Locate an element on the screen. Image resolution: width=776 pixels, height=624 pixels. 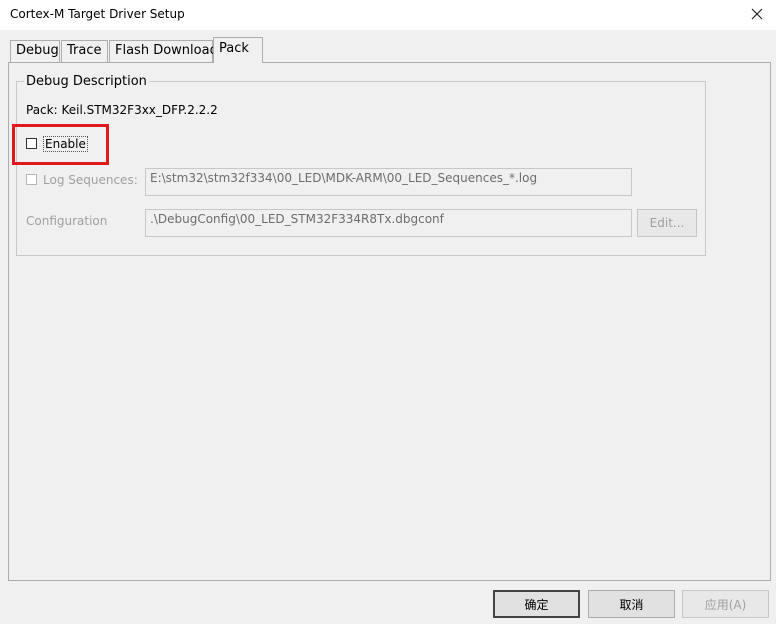
tab-pack: Pack is located at coordinates (238, 50).